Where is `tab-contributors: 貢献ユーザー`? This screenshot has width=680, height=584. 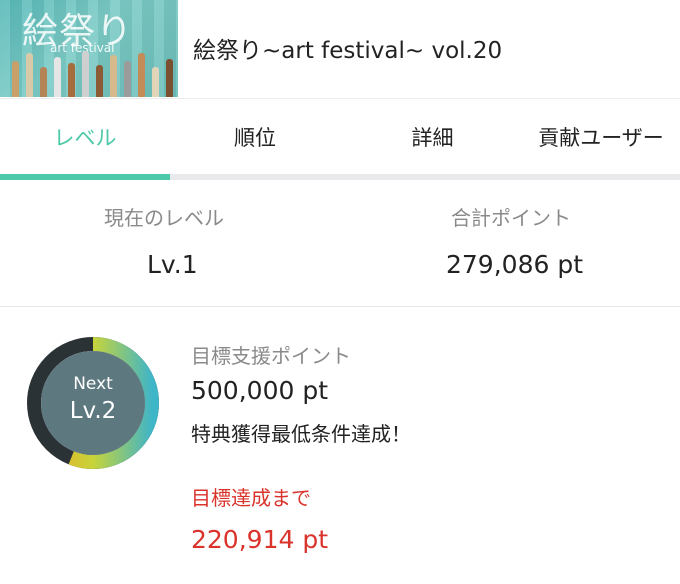
tab-contributors: 貢献ユーザー is located at coordinates (601, 137).